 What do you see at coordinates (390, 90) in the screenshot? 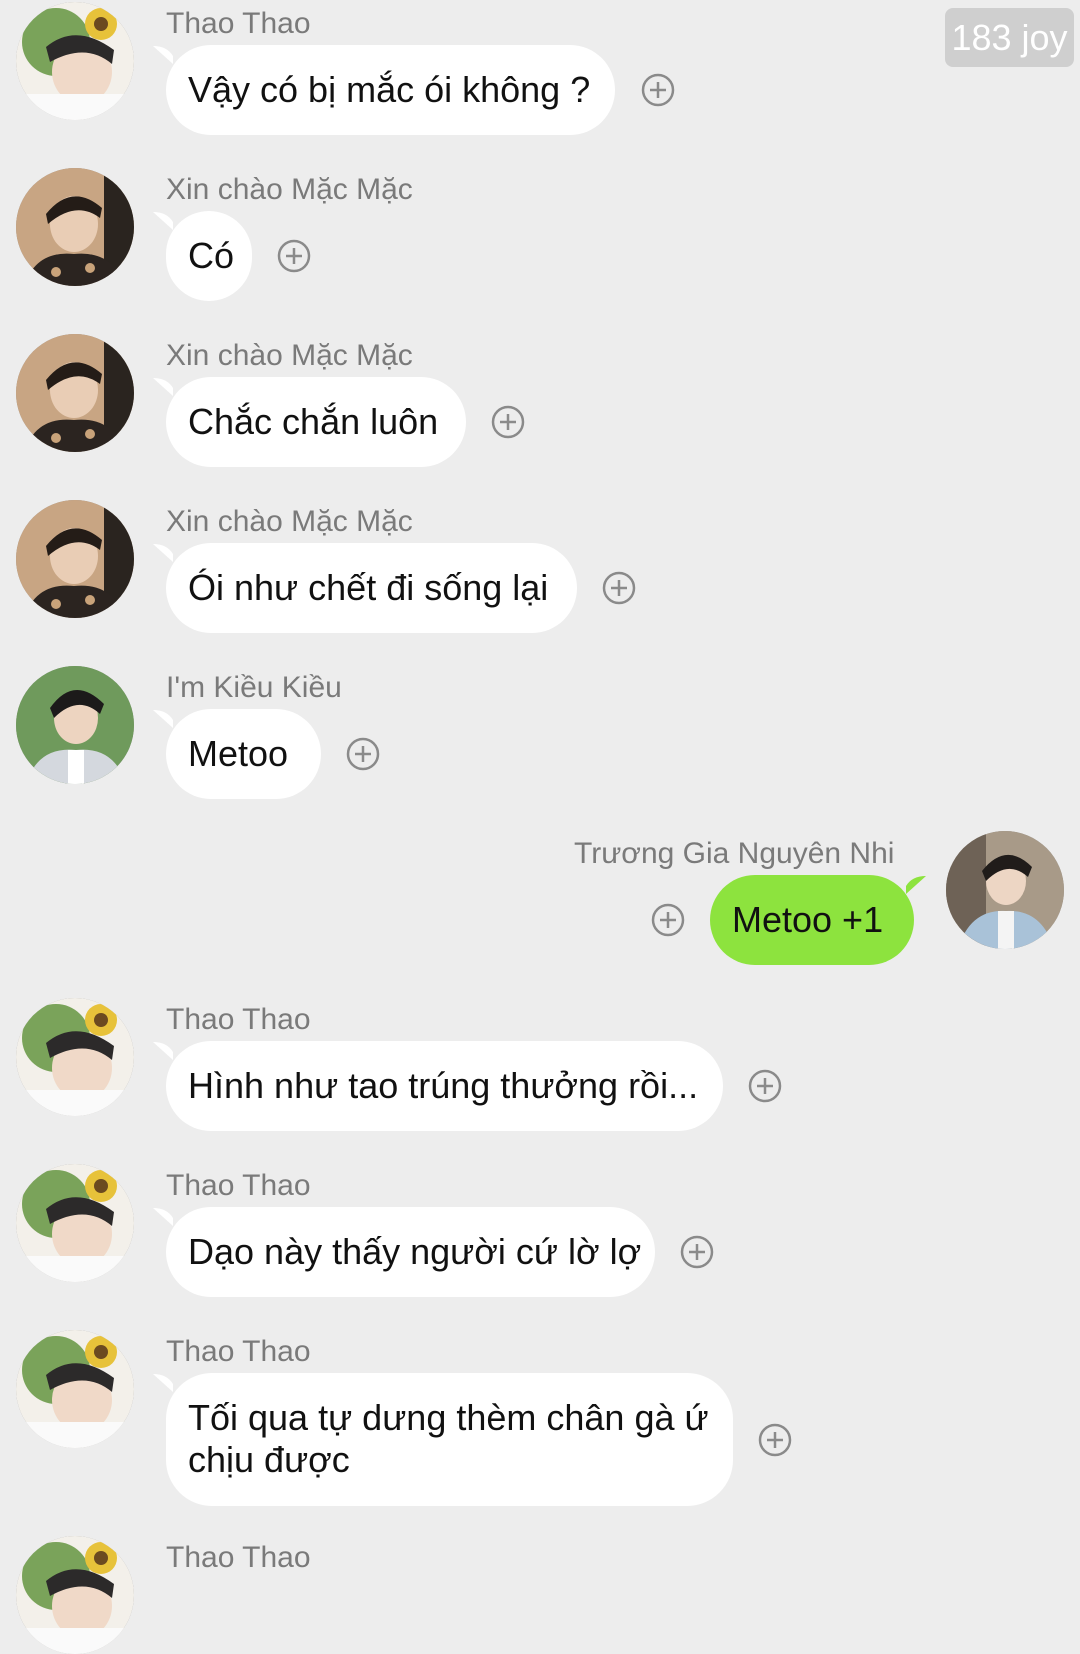
I see `message-bubble: Vậy có bị mắc ói không ?` at bounding box center [390, 90].